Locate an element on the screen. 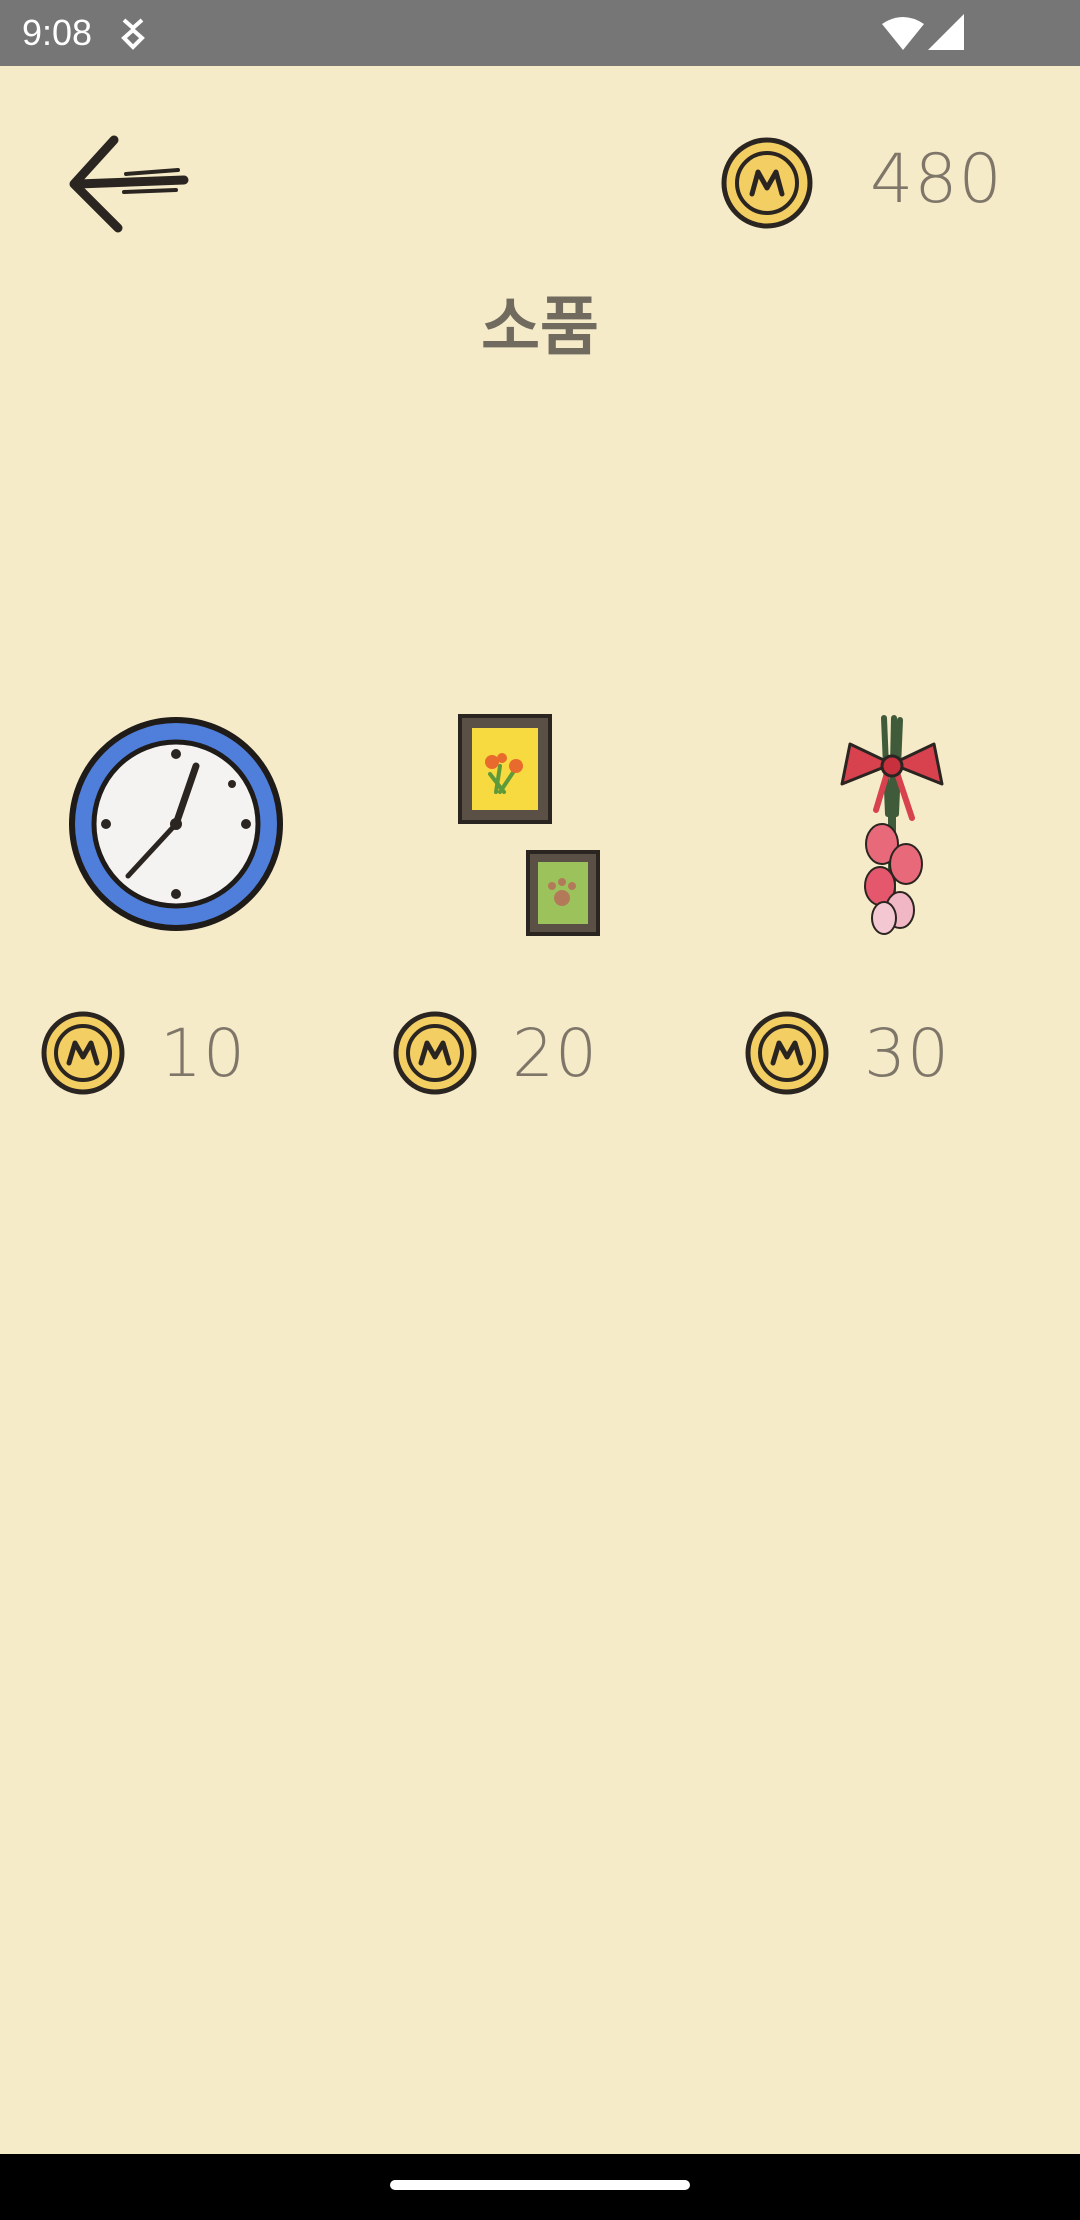 The image size is (1080, 2220). back-button is located at coordinates (129, 184).